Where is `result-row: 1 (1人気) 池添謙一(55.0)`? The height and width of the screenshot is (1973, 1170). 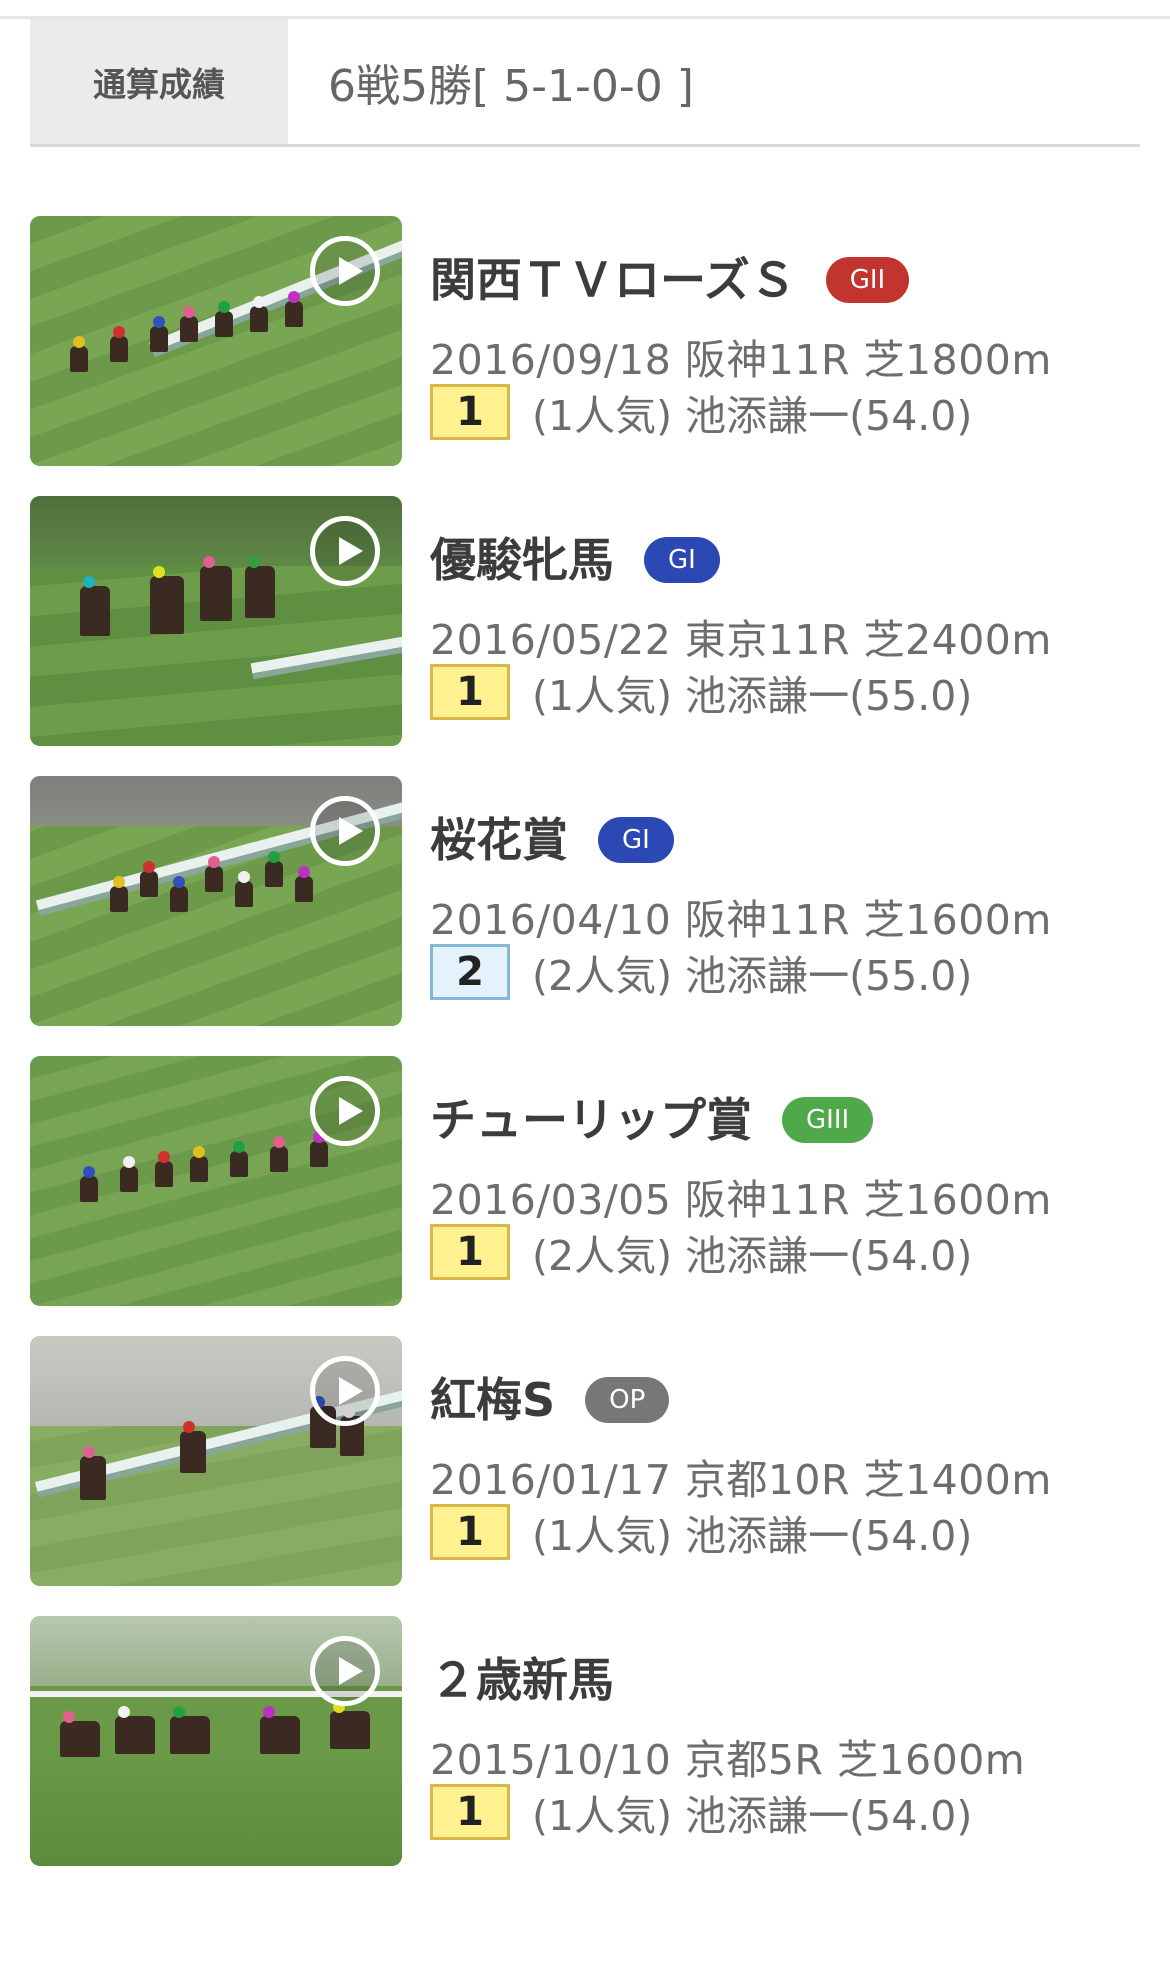
result-row: 1 (1人気) 池添謙一(55.0) is located at coordinates (701, 692).